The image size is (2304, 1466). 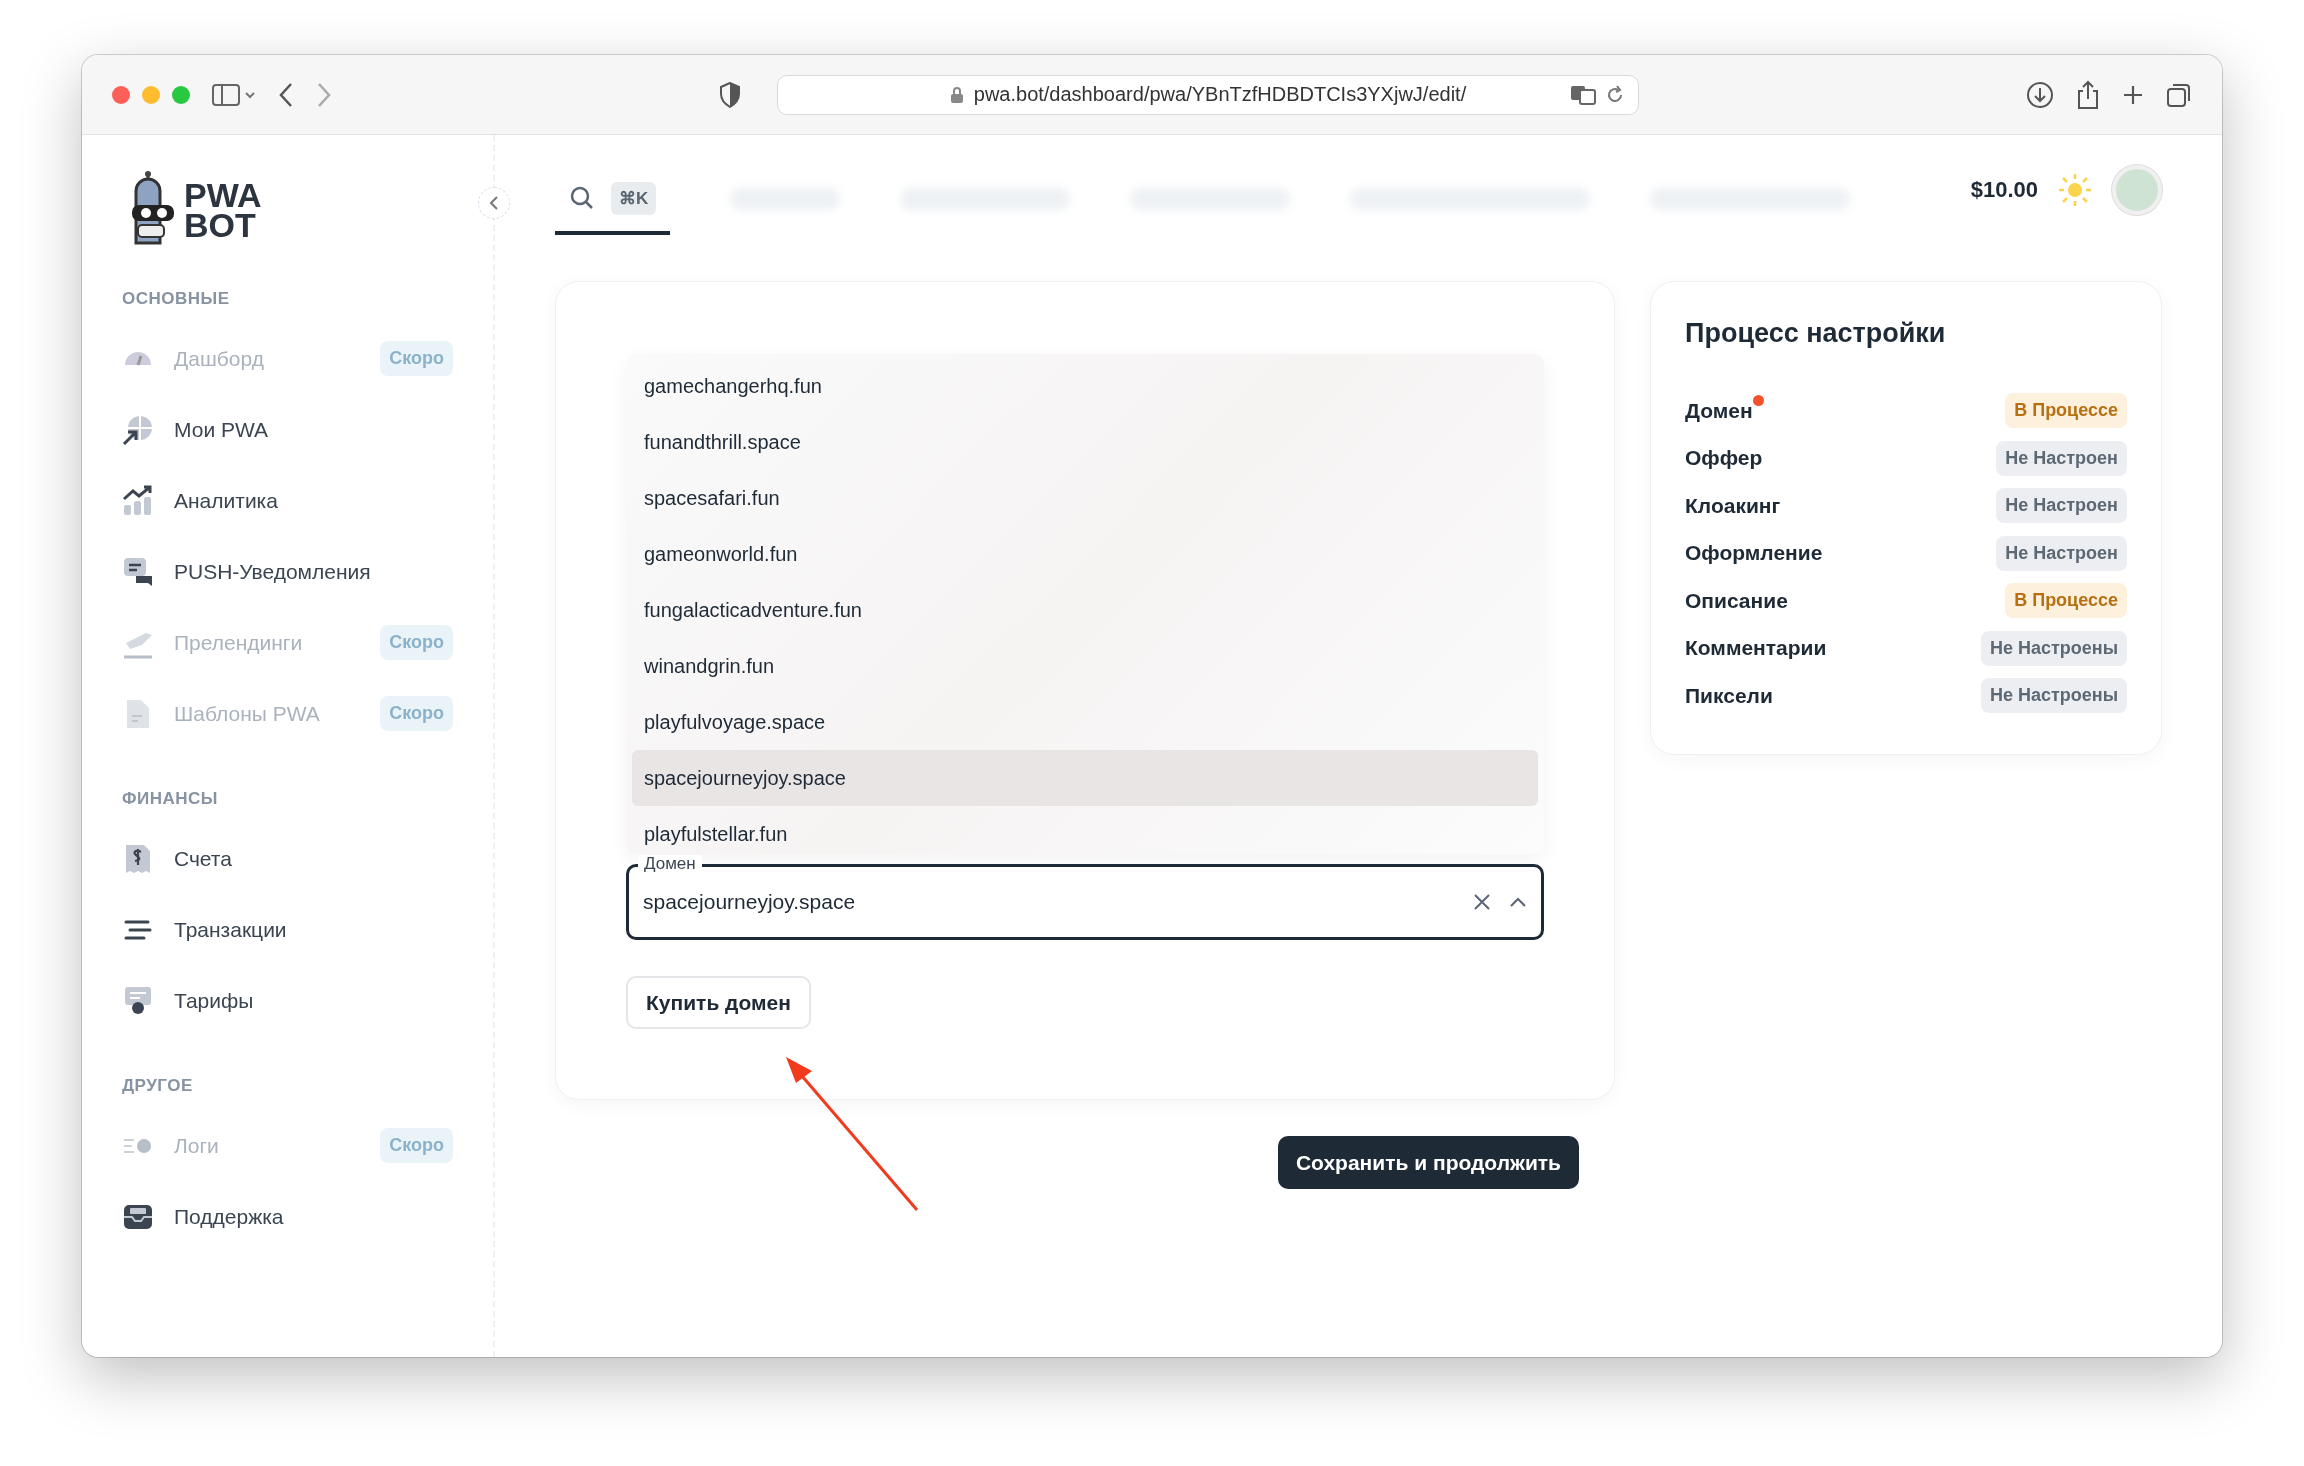 What do you see at coordinates (1615, 94) in the screenshot?
I see `reload-icon` at bounding box center [1615, 94].